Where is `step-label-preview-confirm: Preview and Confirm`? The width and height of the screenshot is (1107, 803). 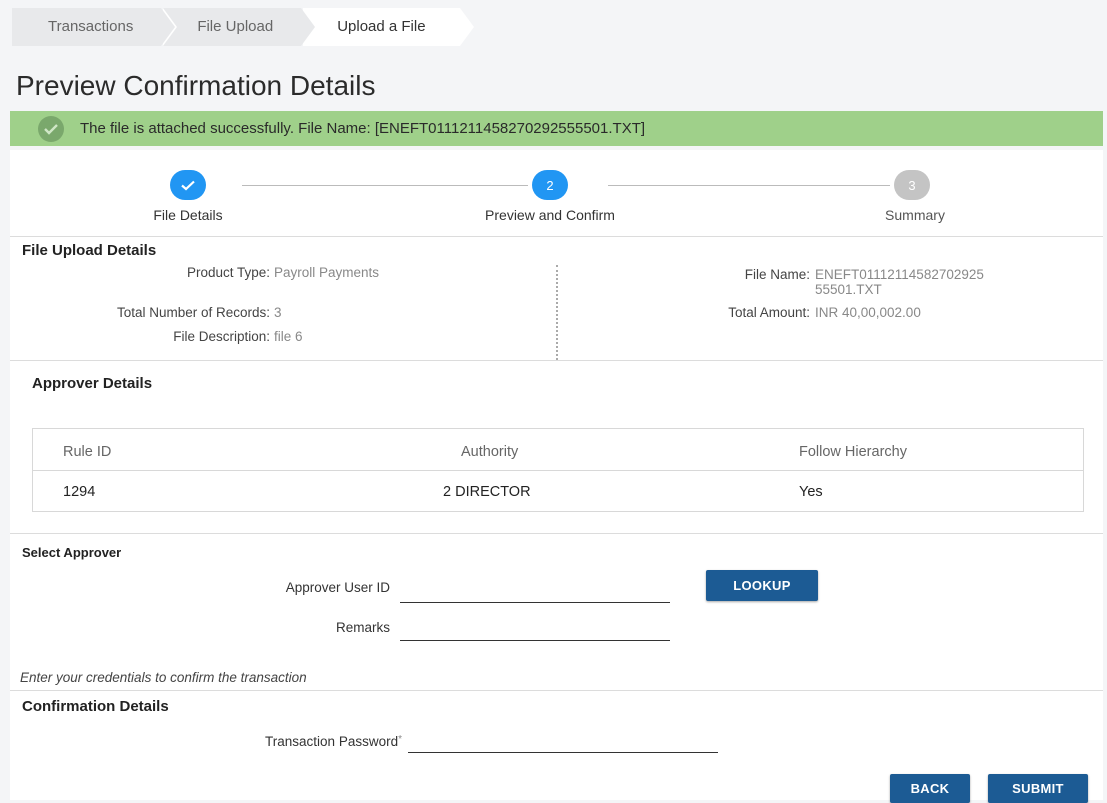 step-label-preview-confirm: Preview and Confirm is located at coordinates (550, 215).